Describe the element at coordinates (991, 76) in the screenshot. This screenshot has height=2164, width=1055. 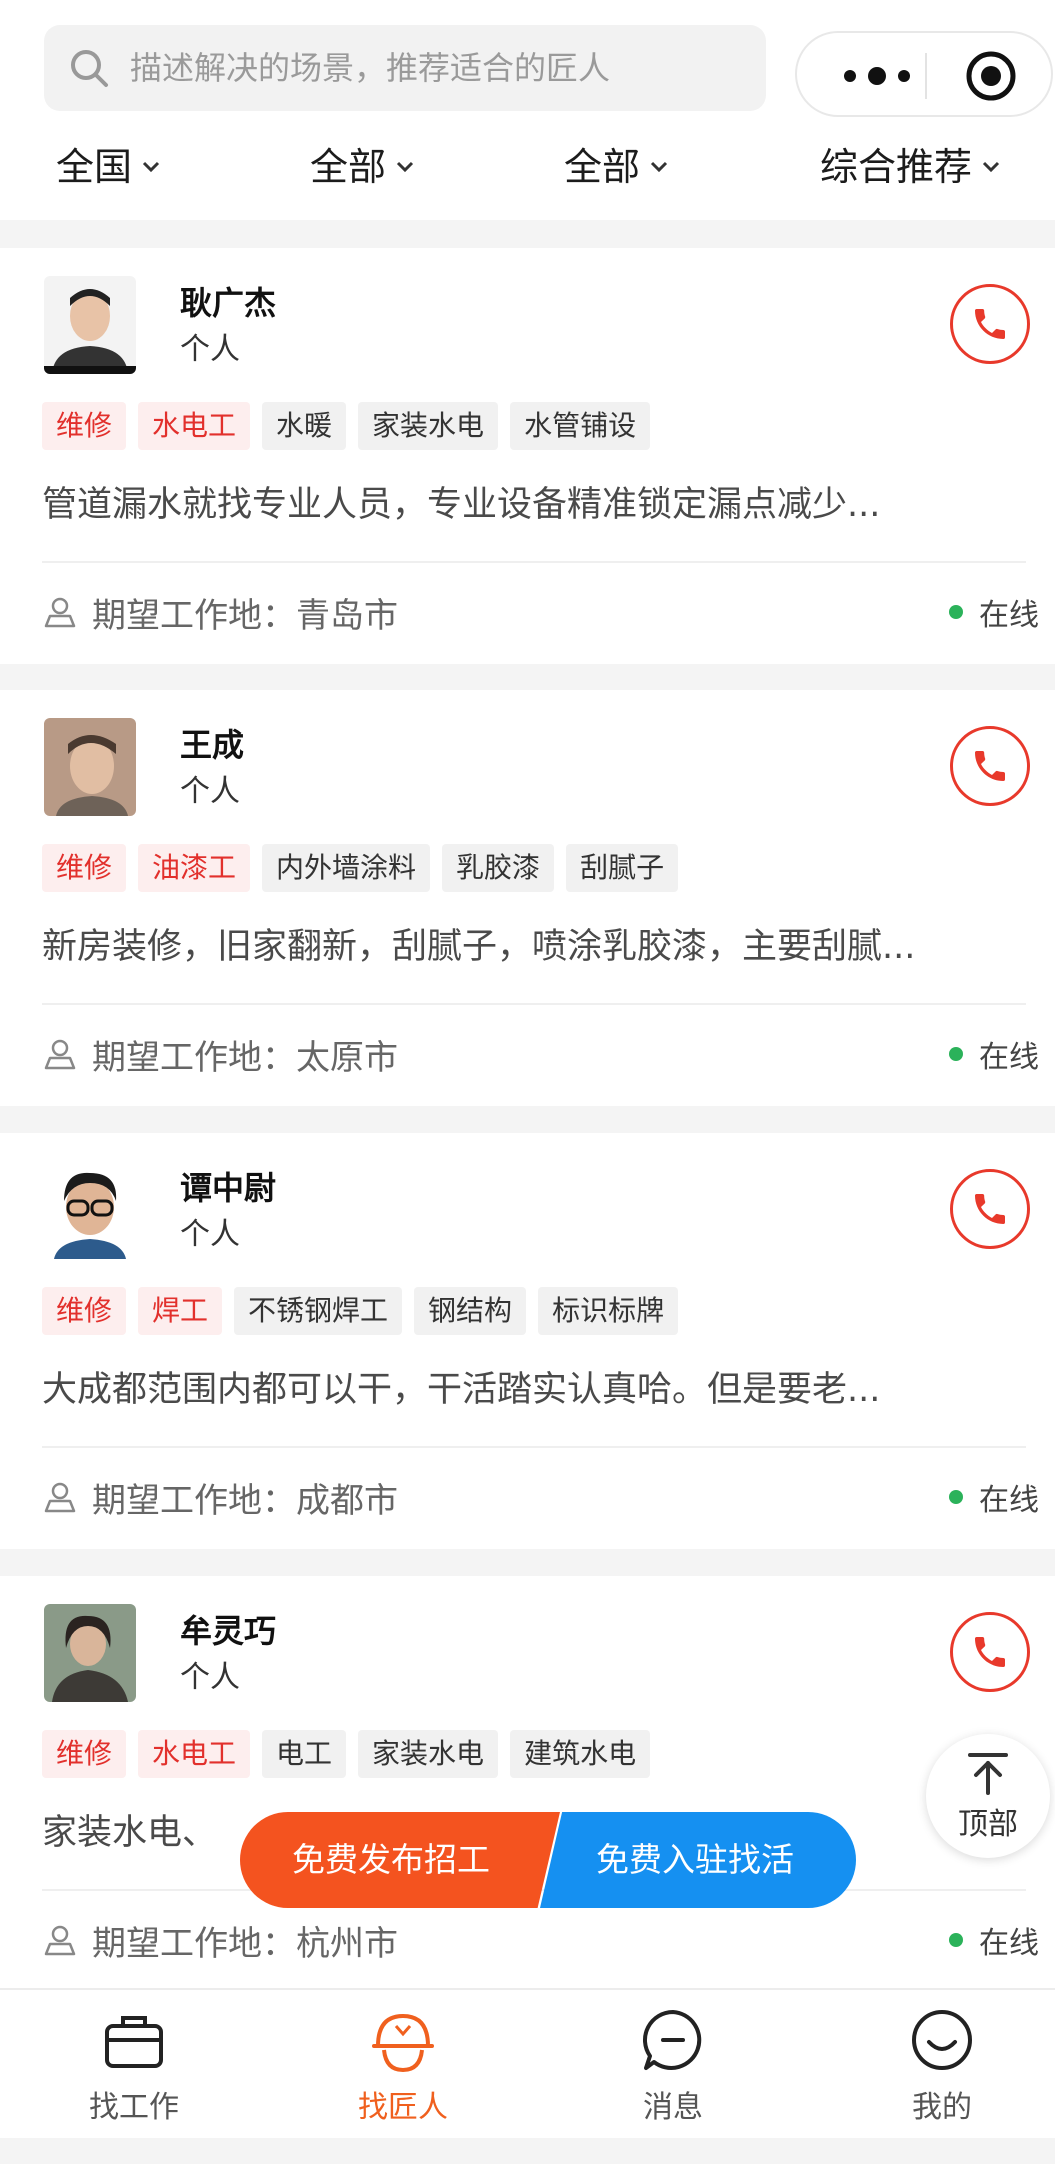
I see `target-icon` at that location.